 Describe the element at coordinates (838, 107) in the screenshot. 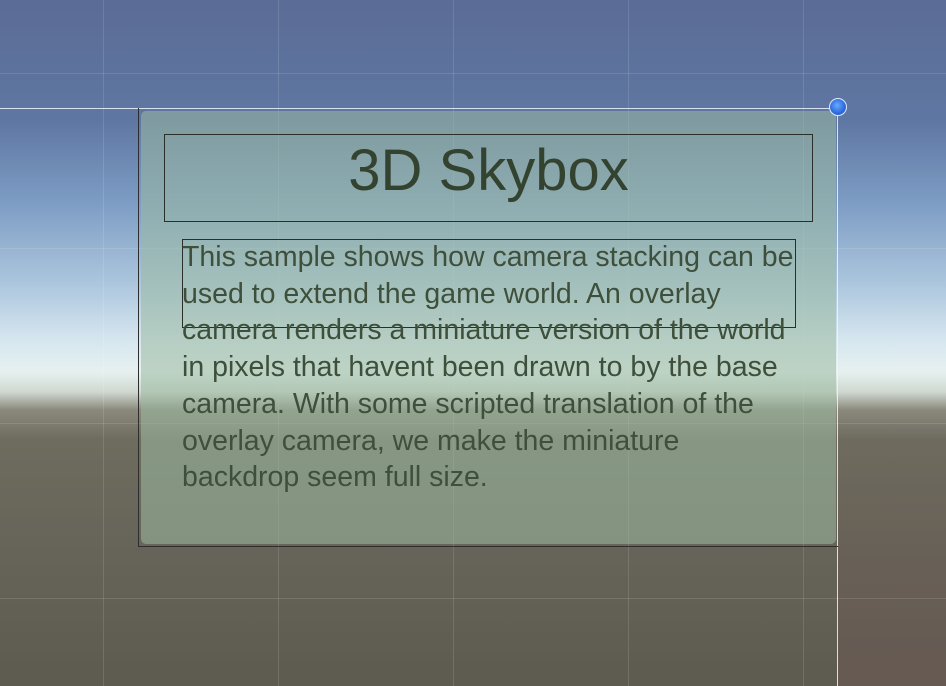

I see `rect-transform-handle-icon` at that location.